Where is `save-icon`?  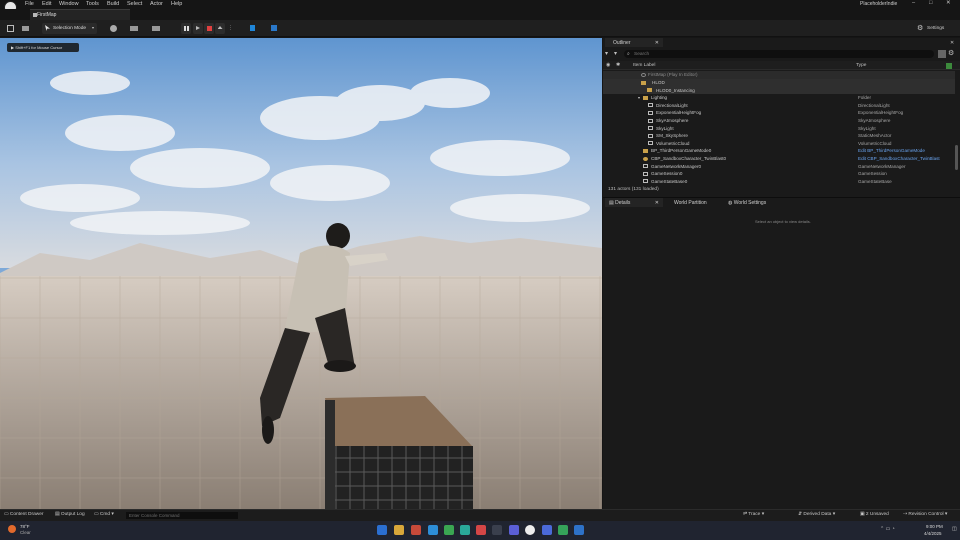 save-icon is located at coordinates (10, 28).